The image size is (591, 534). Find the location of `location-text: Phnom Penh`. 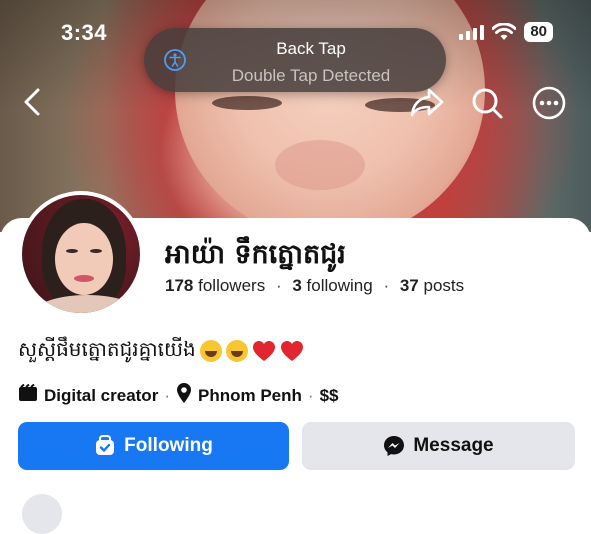

location-text: Phnom Penh is located at coordinates (250, 396).